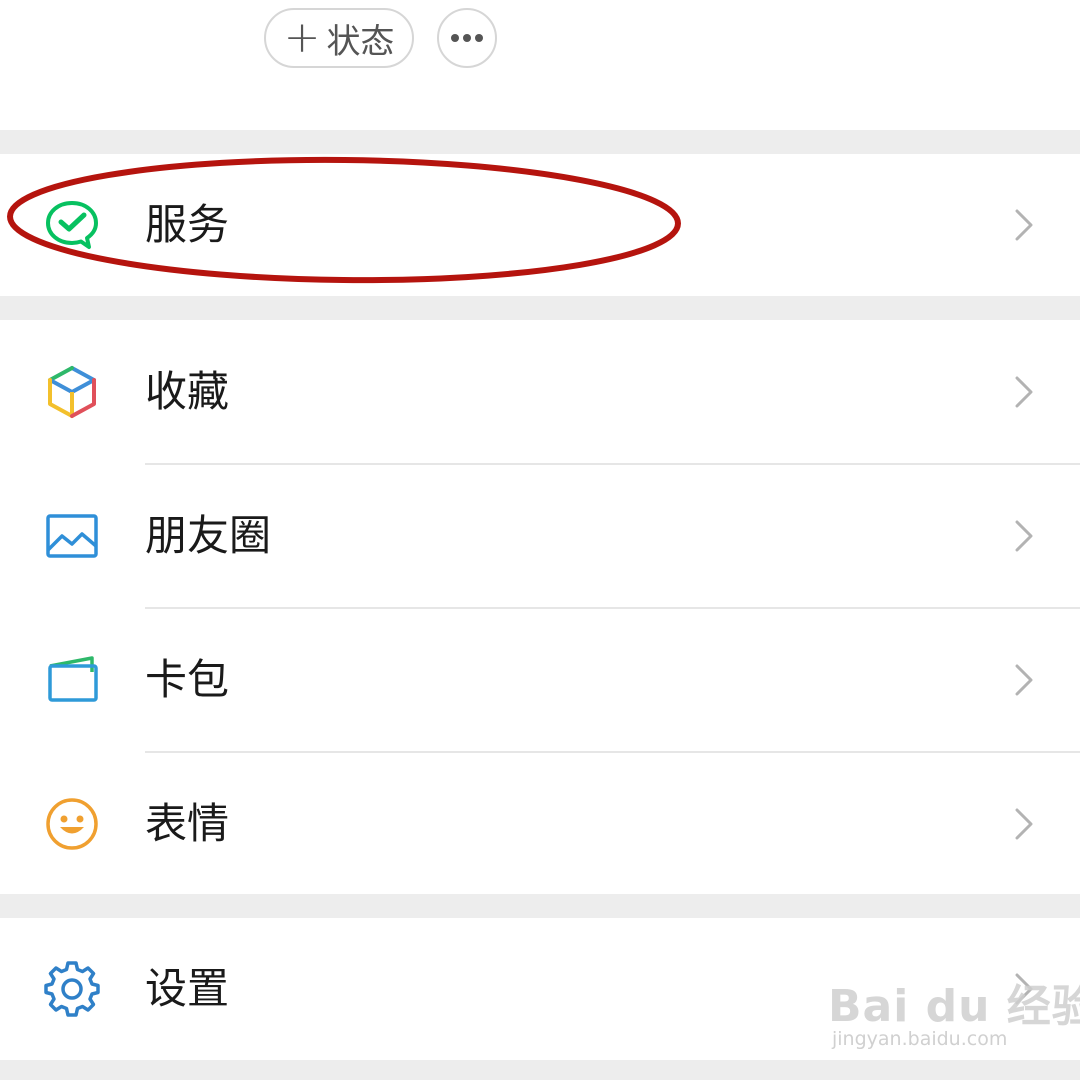 The image size is (1080, 1080). What do you see at coordinates (540, 65) in the screenshot?
I see `profile-header: + 状态` at bounding box center [540, 65].